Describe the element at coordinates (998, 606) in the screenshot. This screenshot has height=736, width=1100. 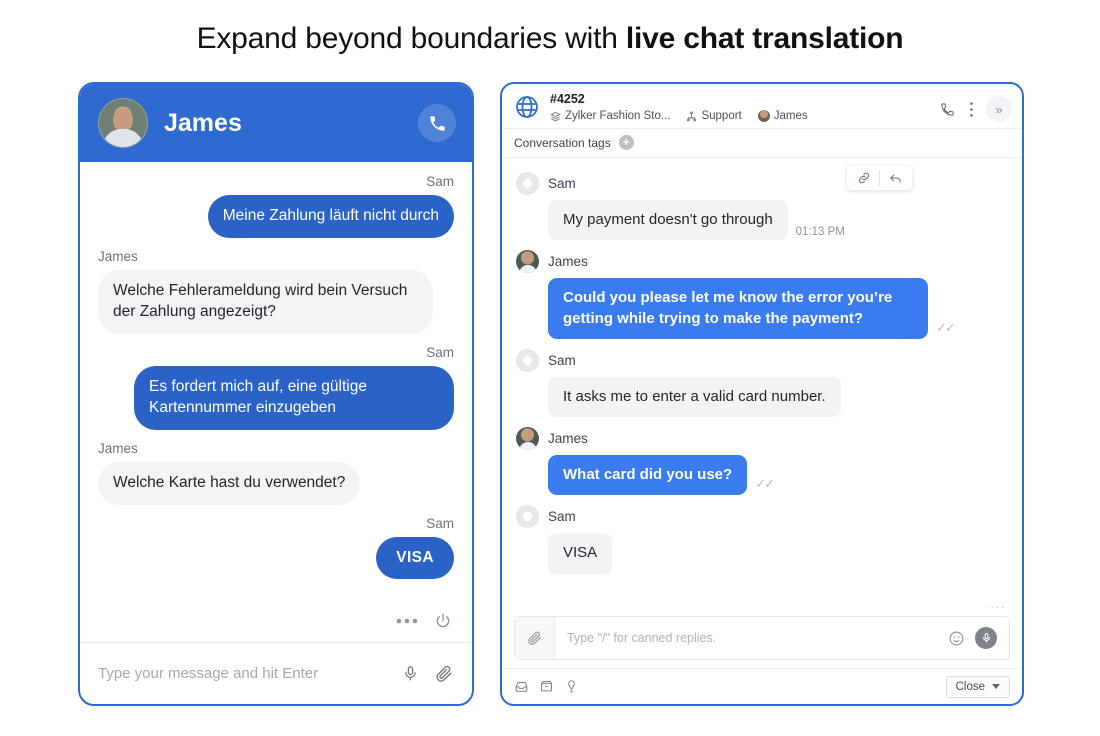
I see `typing-indicator: ···` at that location.